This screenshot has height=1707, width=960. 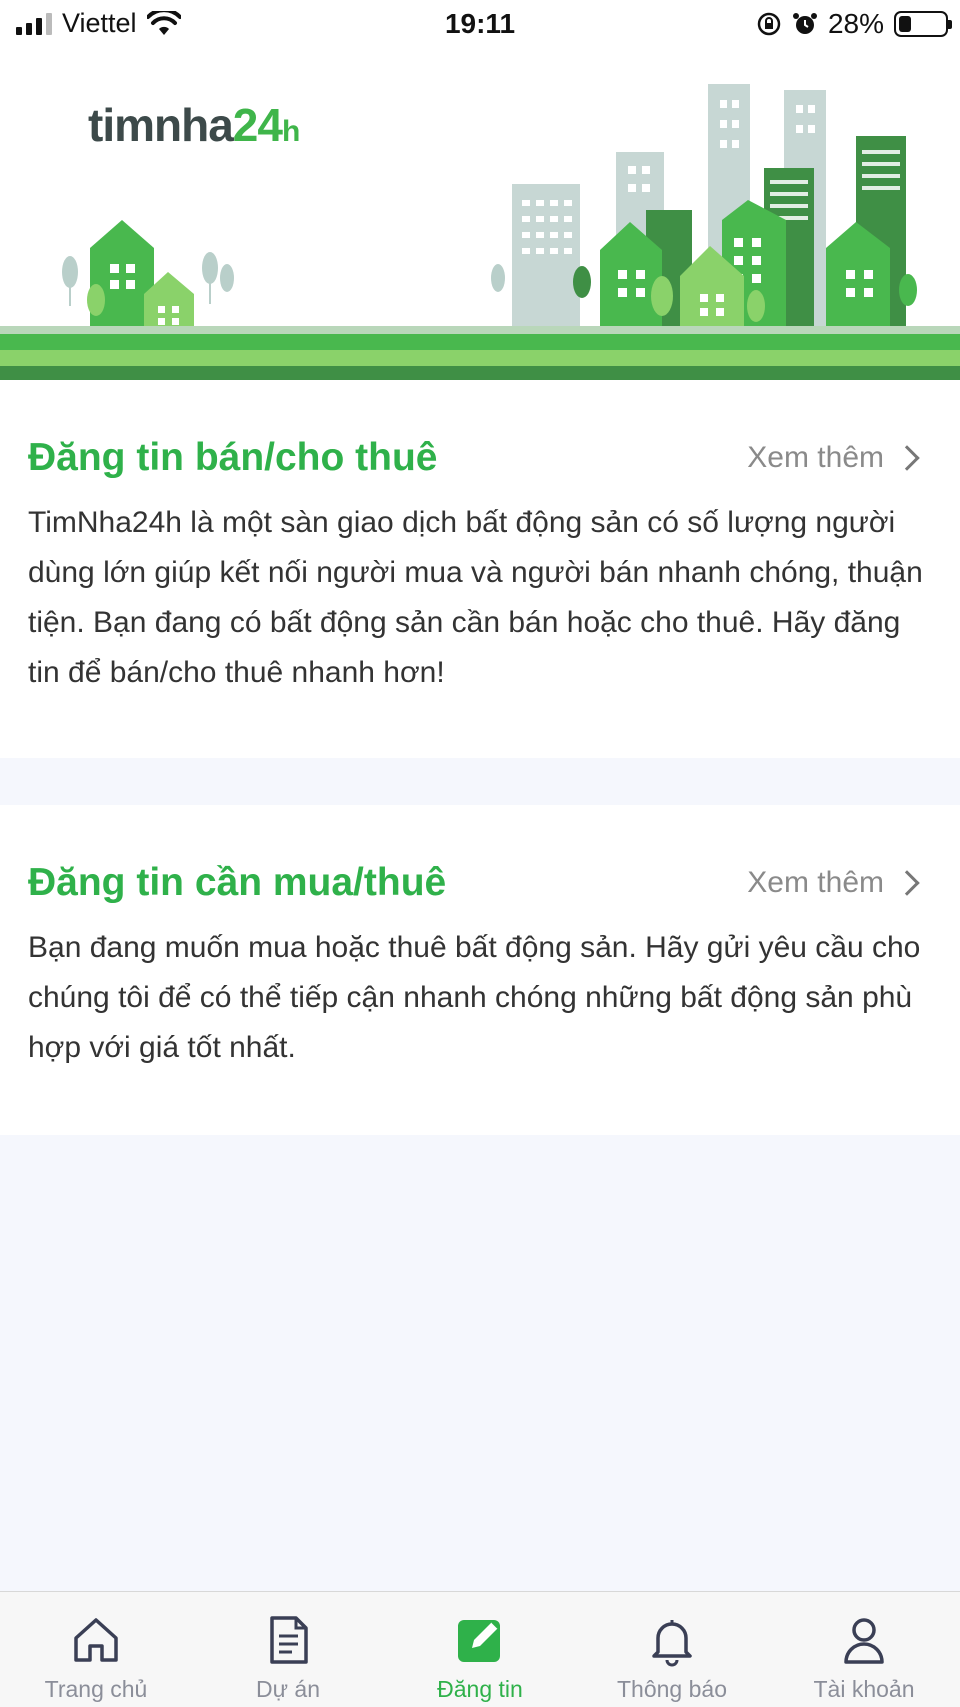 I want to click on app-logo: timnha24h, so click(x=194, y=125).